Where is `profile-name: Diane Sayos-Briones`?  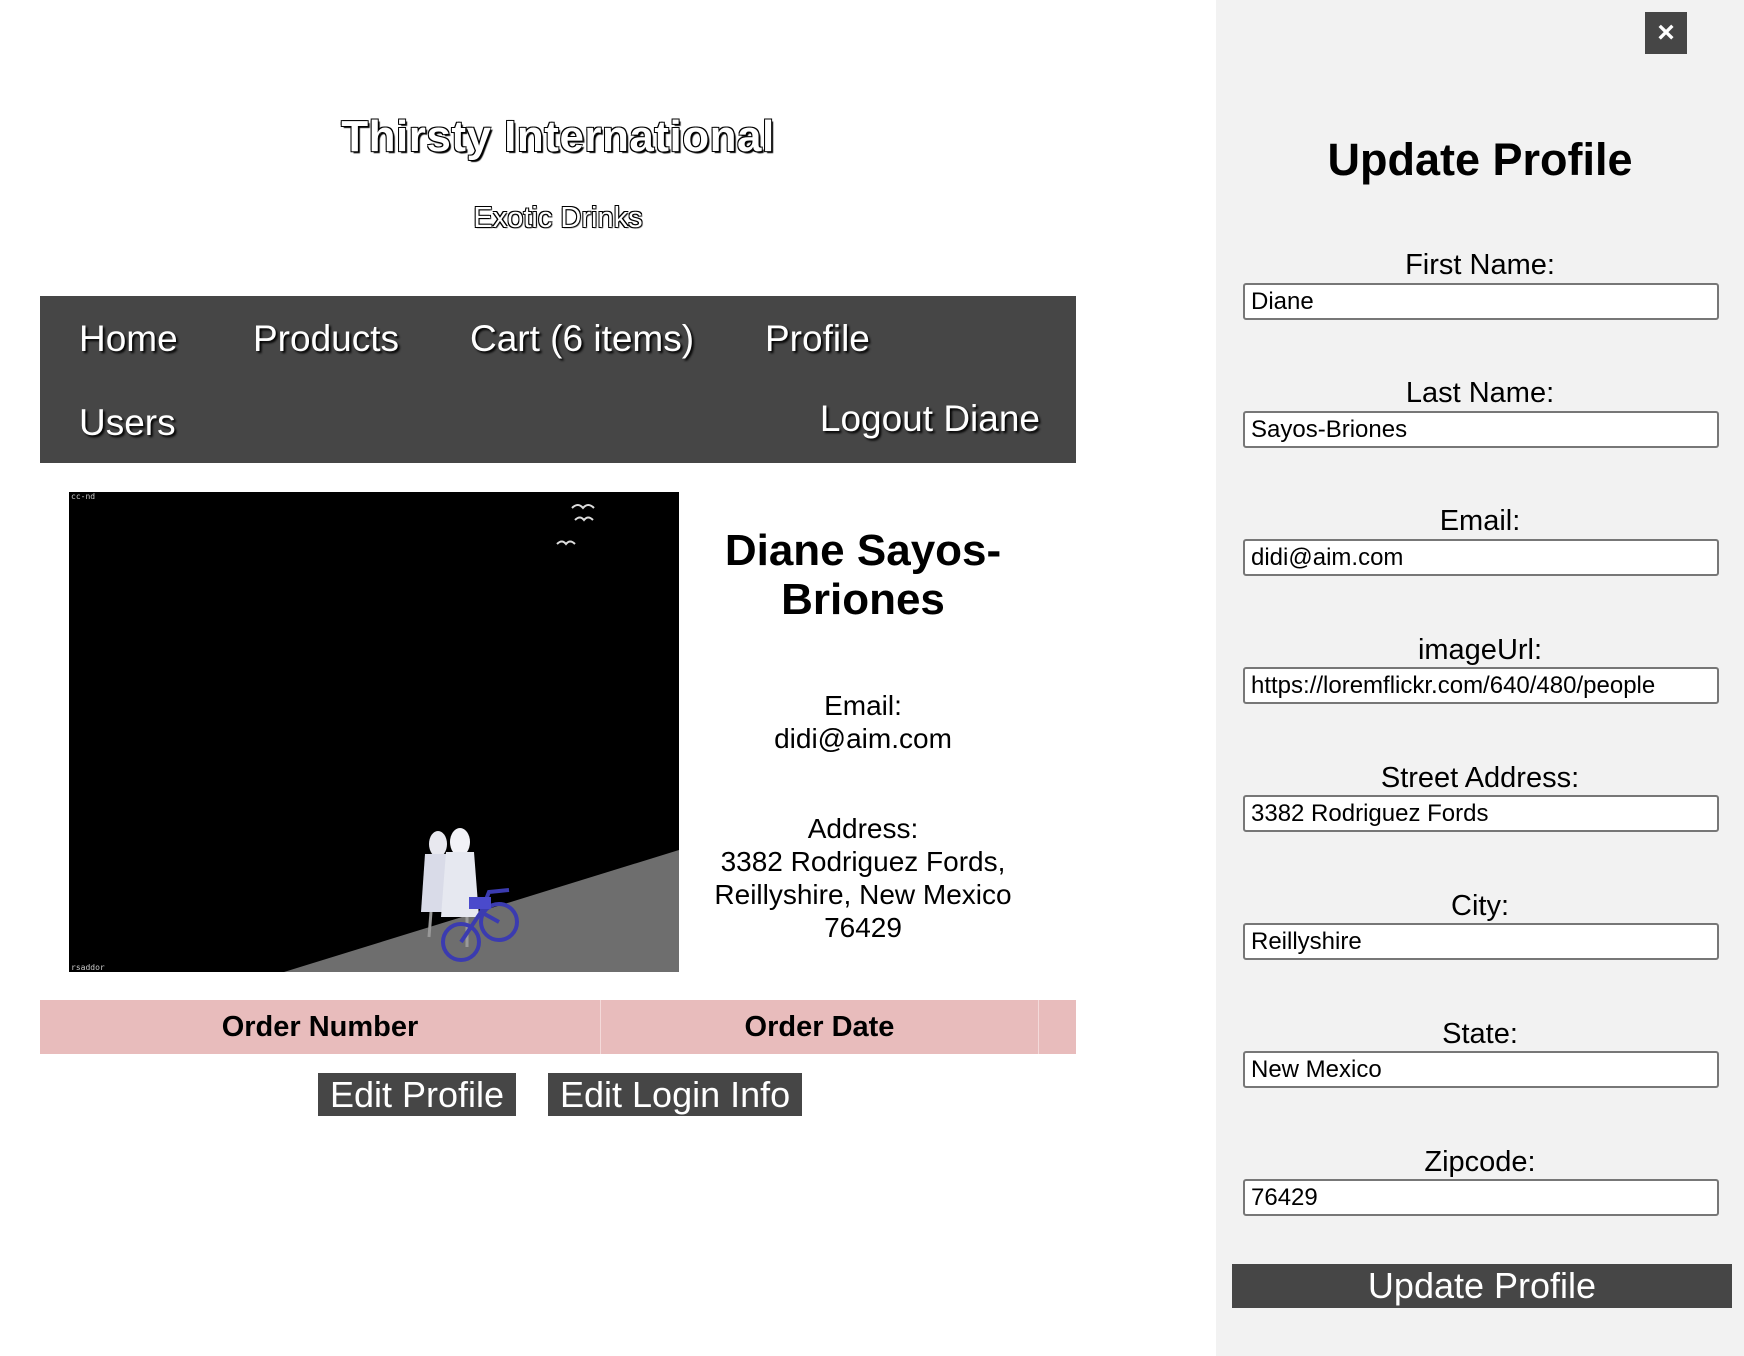
profile-name: Diane Sayos-Briones is located at coordinates (863, 575).